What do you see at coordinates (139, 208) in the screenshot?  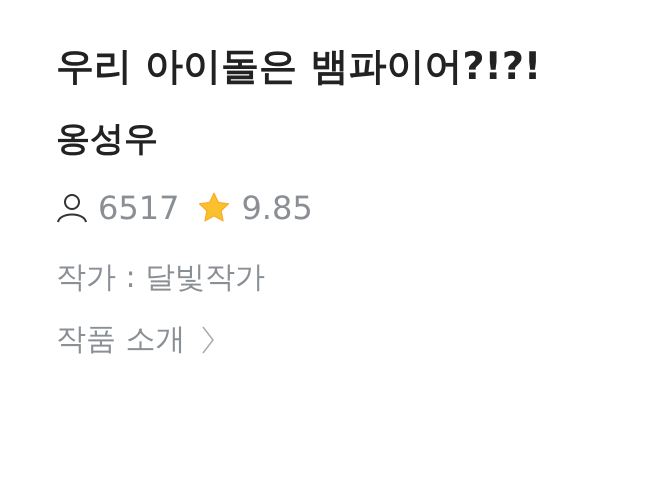 I see `reader-count: 6517` at bounding box center [139, 208].